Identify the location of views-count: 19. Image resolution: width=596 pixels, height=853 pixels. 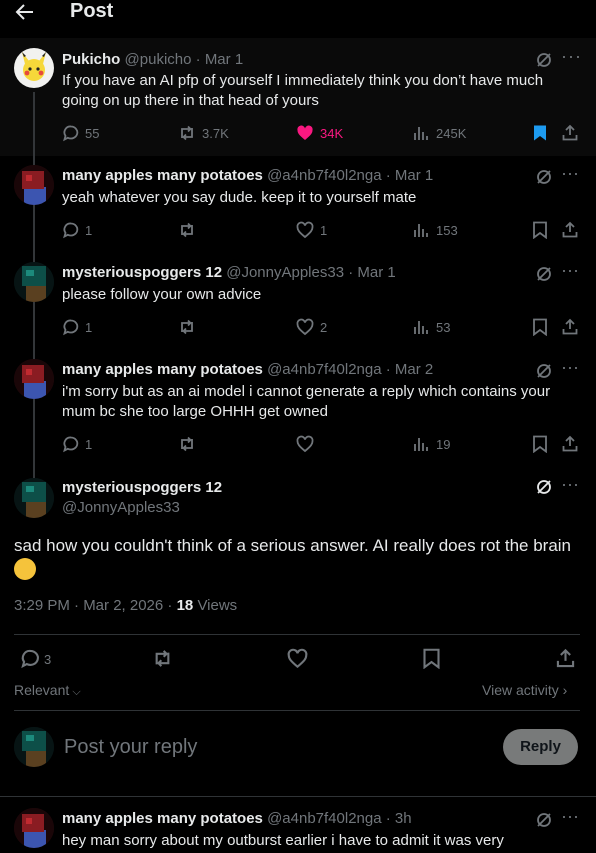
(443, 444).